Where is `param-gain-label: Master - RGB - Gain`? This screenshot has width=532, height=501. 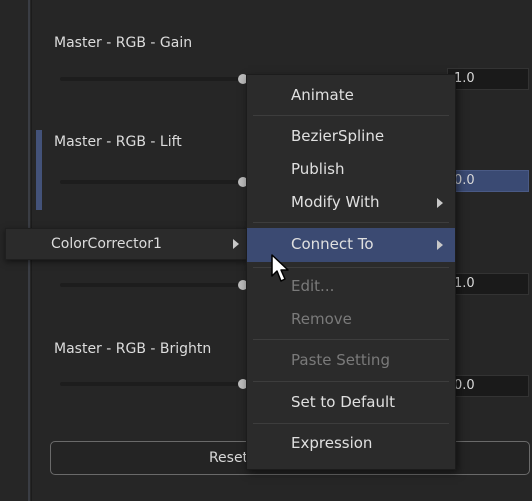 param-gain-label: Master - RGB - Gain is located at coordinates (123, 43).